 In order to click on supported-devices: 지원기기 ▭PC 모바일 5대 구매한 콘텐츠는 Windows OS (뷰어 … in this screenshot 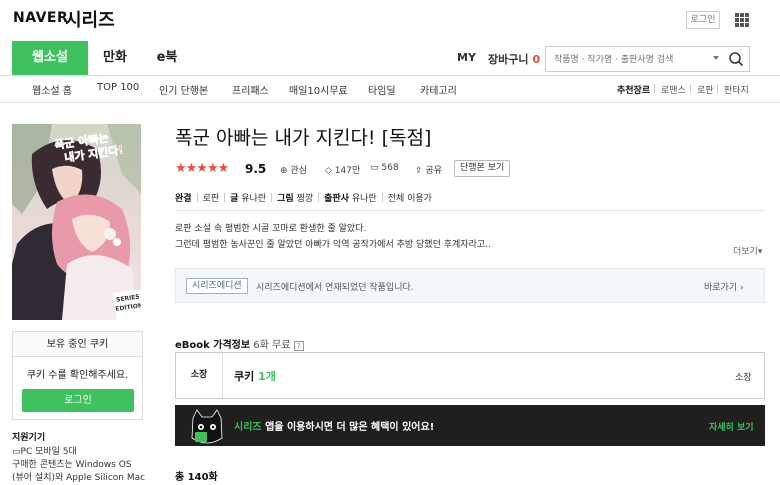, I will do `click(82, 458)`.